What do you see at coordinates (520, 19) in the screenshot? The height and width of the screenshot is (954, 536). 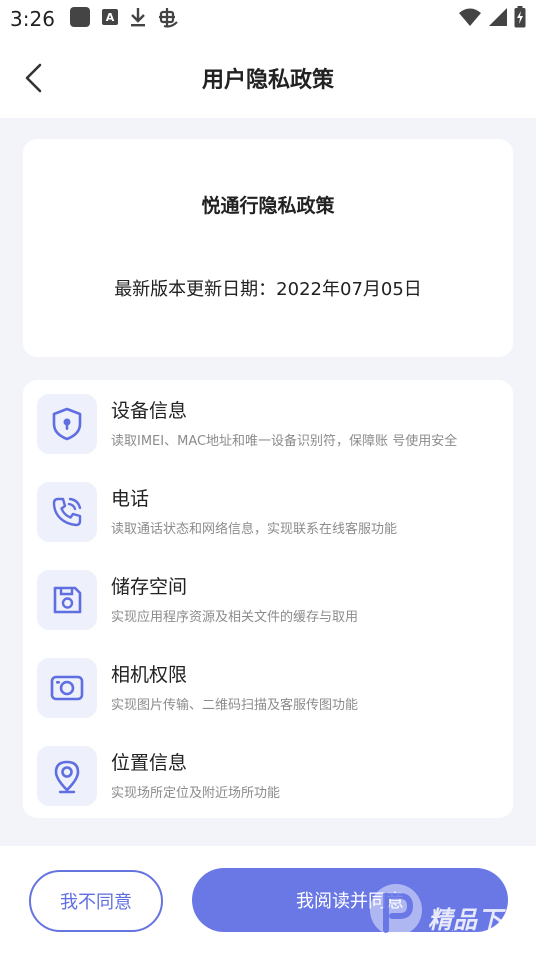 I see `battery-icon` at bounding box center [520, 19].